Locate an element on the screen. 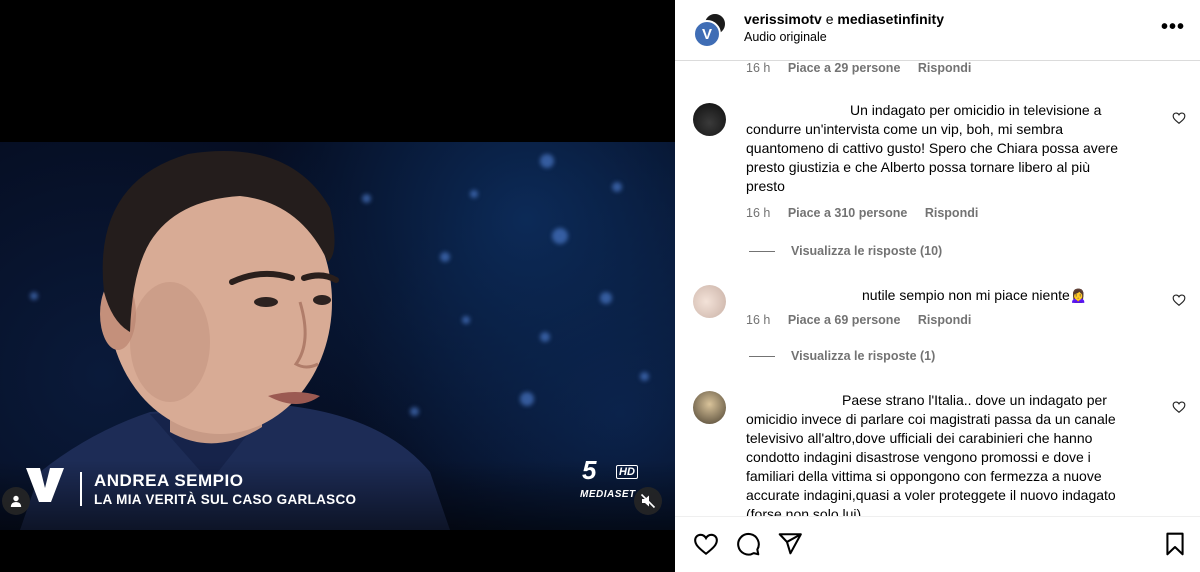  comment-likes: Piace a 310 persone is located at coordinates (848, 213).